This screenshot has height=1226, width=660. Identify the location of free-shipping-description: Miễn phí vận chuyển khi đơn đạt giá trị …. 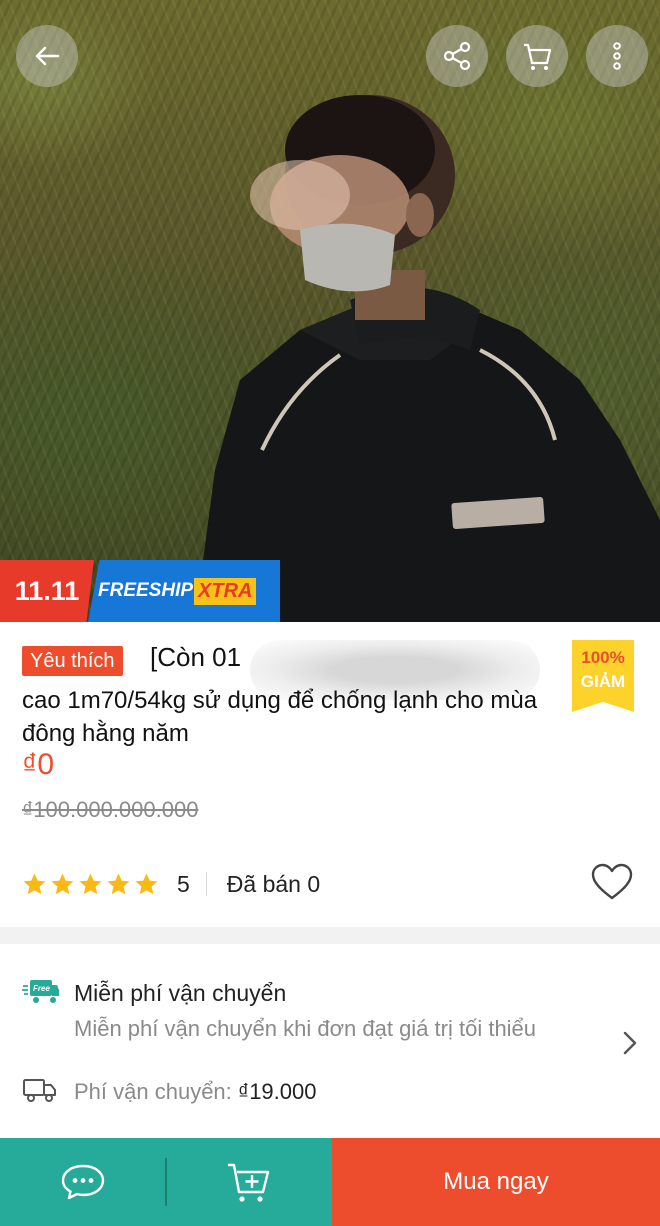
(305, 1028).